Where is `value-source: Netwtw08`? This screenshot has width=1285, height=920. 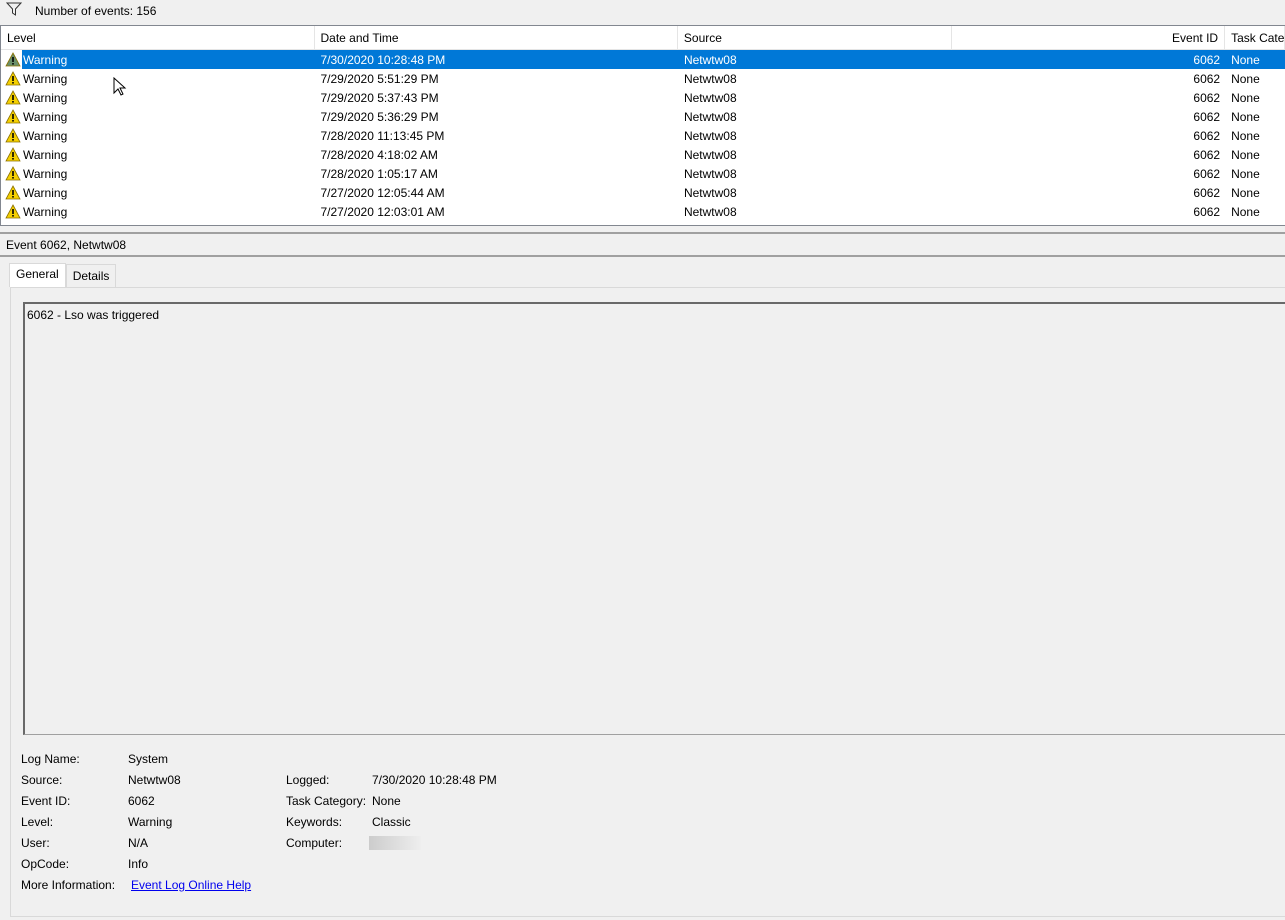
value-source: Netwtw08 is located at coordinates (154, 780).